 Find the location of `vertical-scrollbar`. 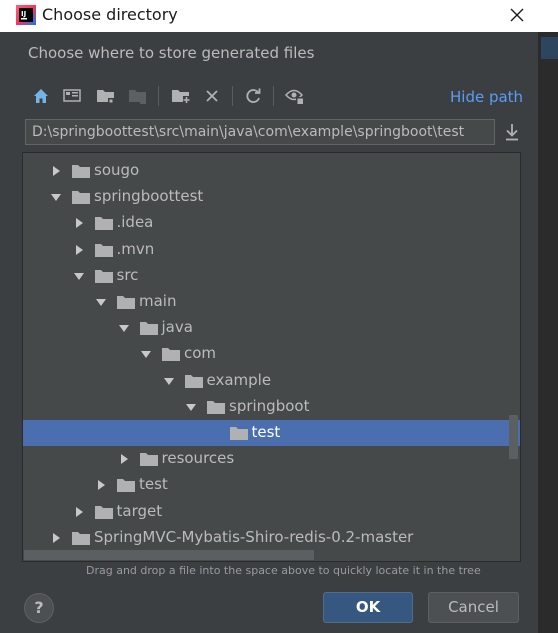

vertical-scrollbar is located at coordinates (513, 437).